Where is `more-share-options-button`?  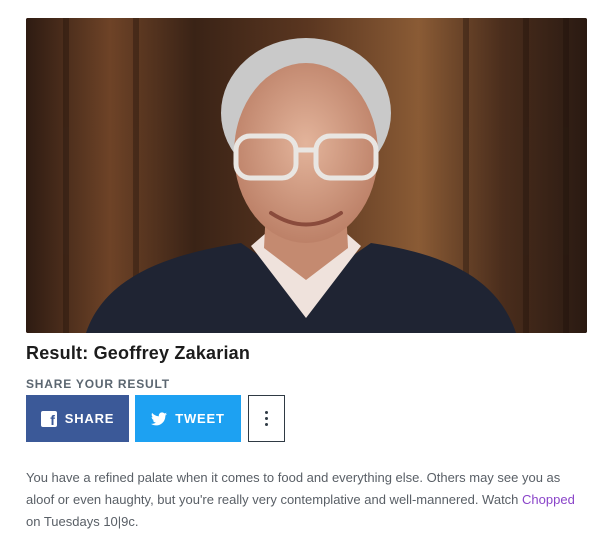
more-share-options-button is located at coordinates (266, 418).